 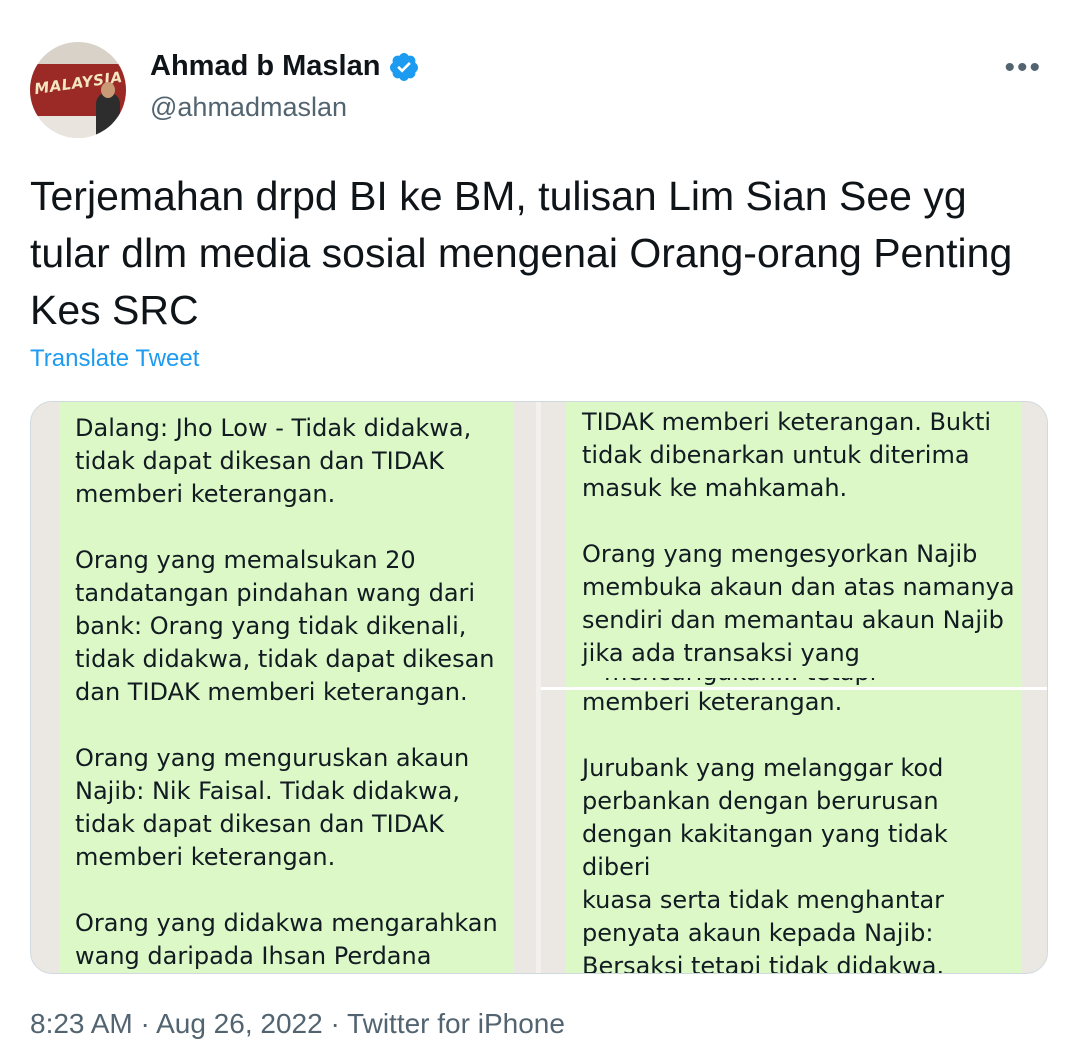 What do you see at coordinates (794, 688) in the screenshot?
I see `media-divider-horizontal` at bounding box center [794, 688].